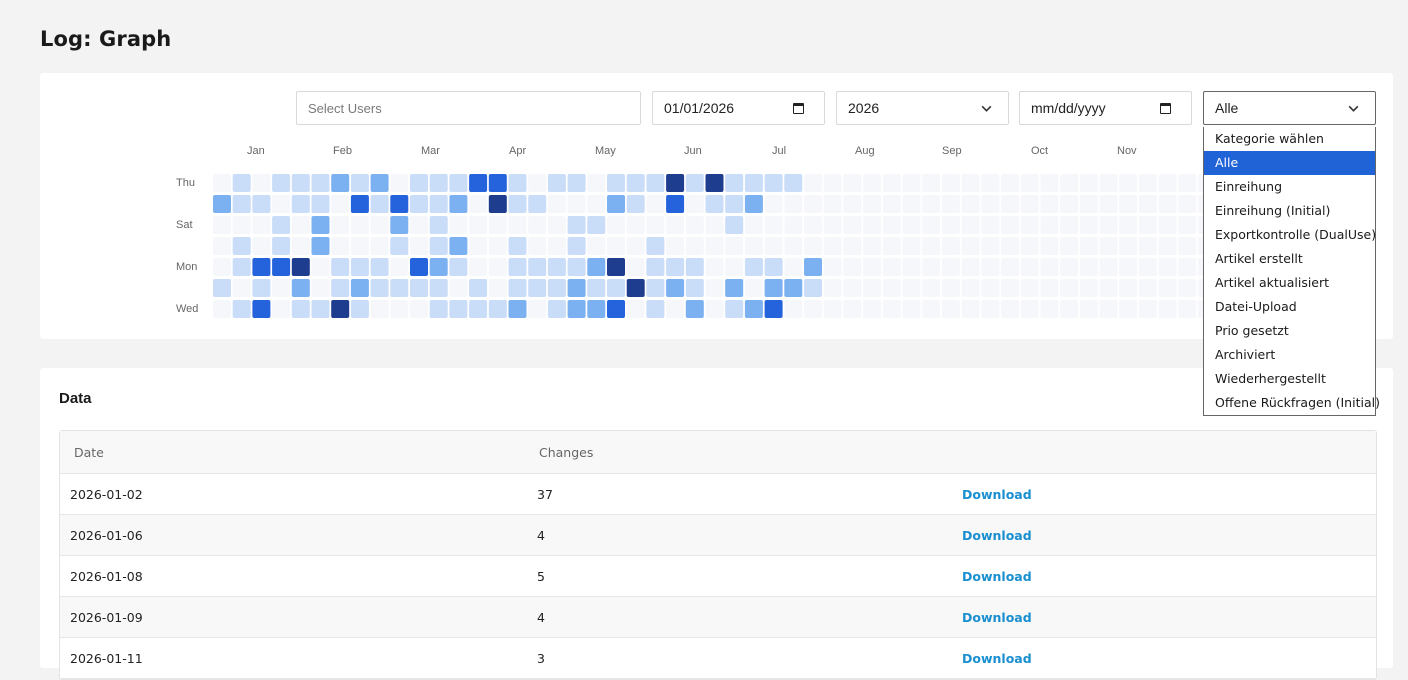 This screenshot has height=680, width=1408. What do you see at coordinates (718, 452) in the screenshot?
I see `table-header: Date Changes` at bounding box center [718, 452].